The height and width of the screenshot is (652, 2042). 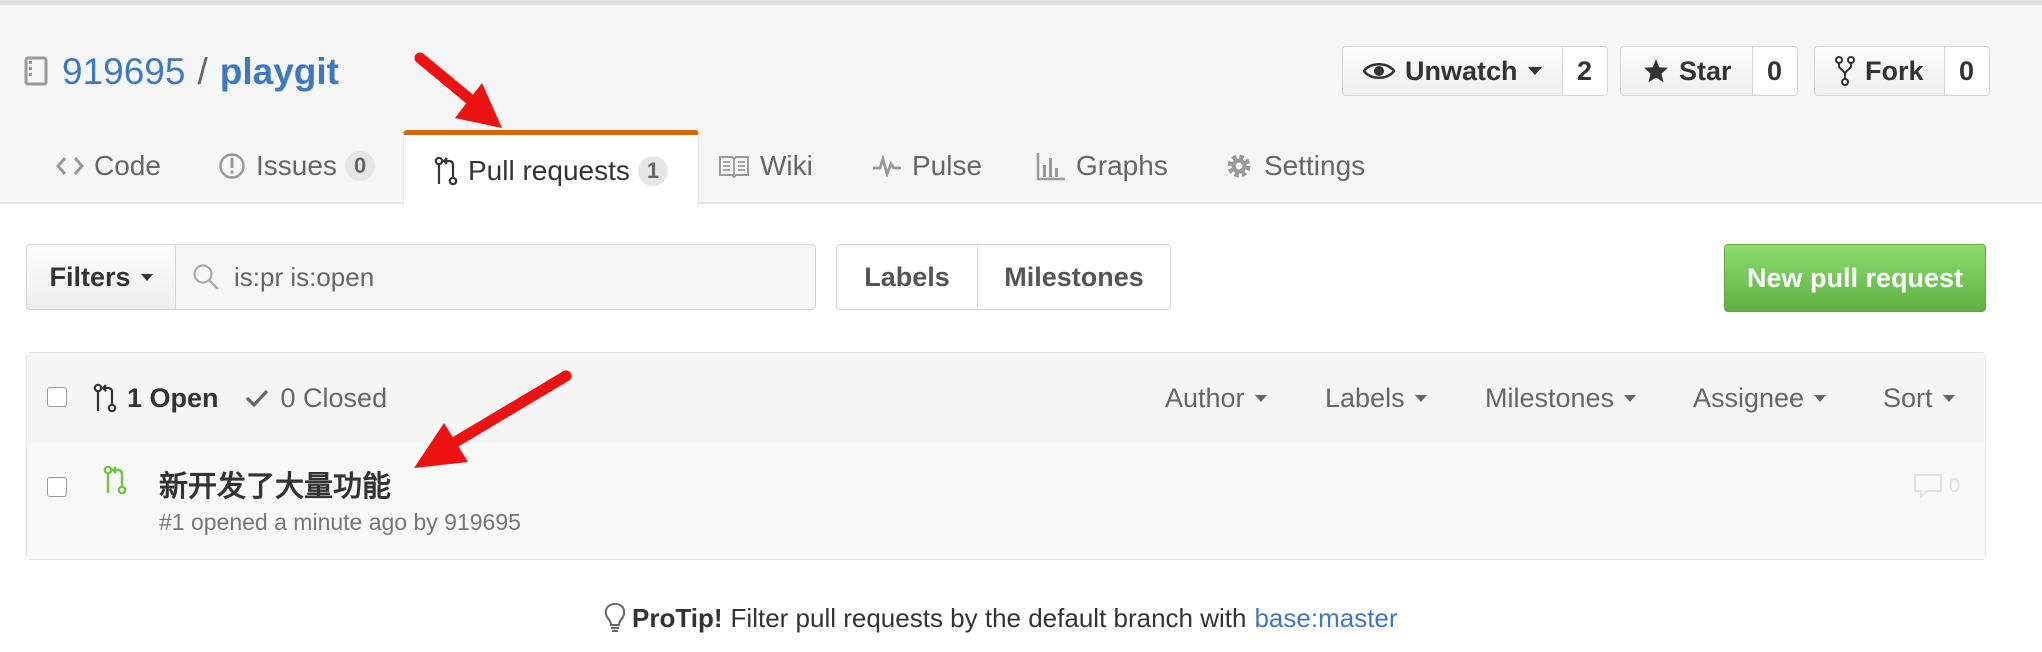 What do you see at coordinates (1365, 397) in the screenshot?
I see `labels-filter-label: Labels` at bounding box center [1365, 397].